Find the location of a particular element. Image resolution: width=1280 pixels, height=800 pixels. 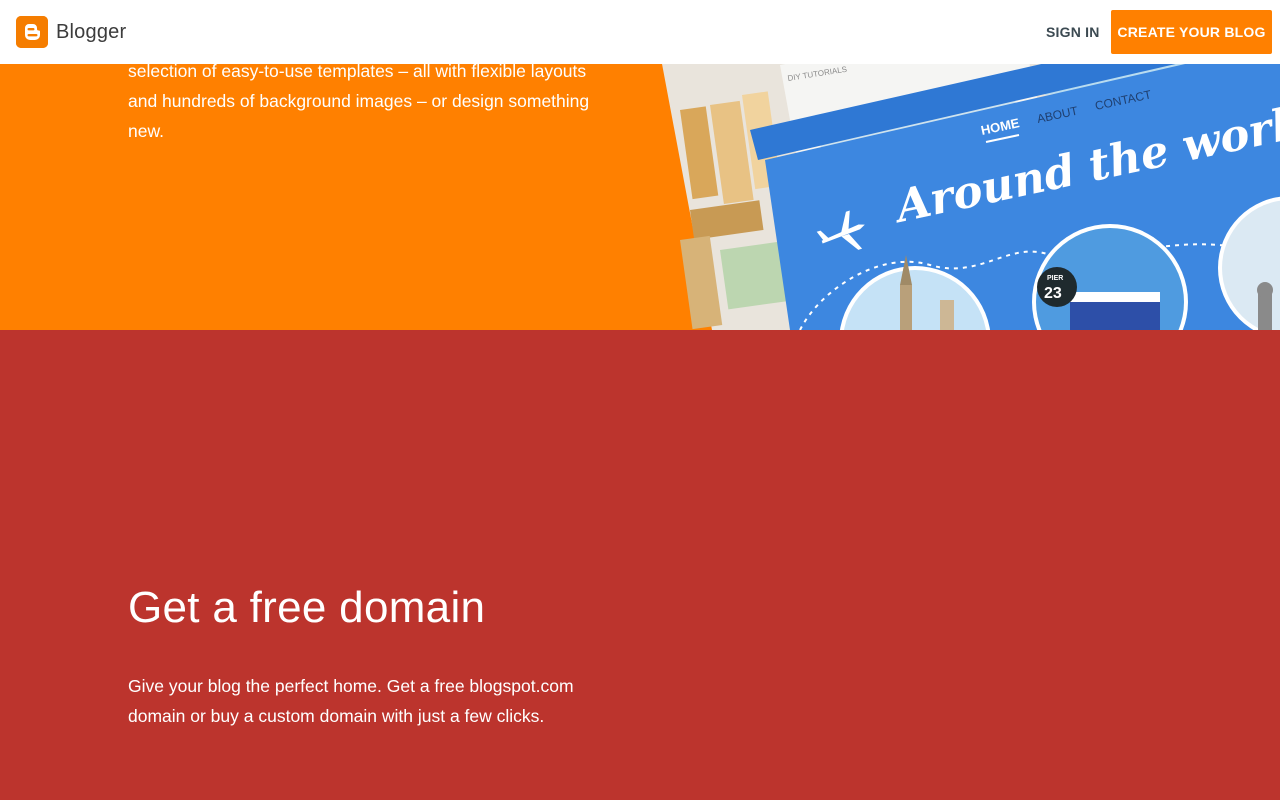

top-navbar: Blogger SIGN IN CREATE YOUR BLOG is located at coordinates (640, 32).